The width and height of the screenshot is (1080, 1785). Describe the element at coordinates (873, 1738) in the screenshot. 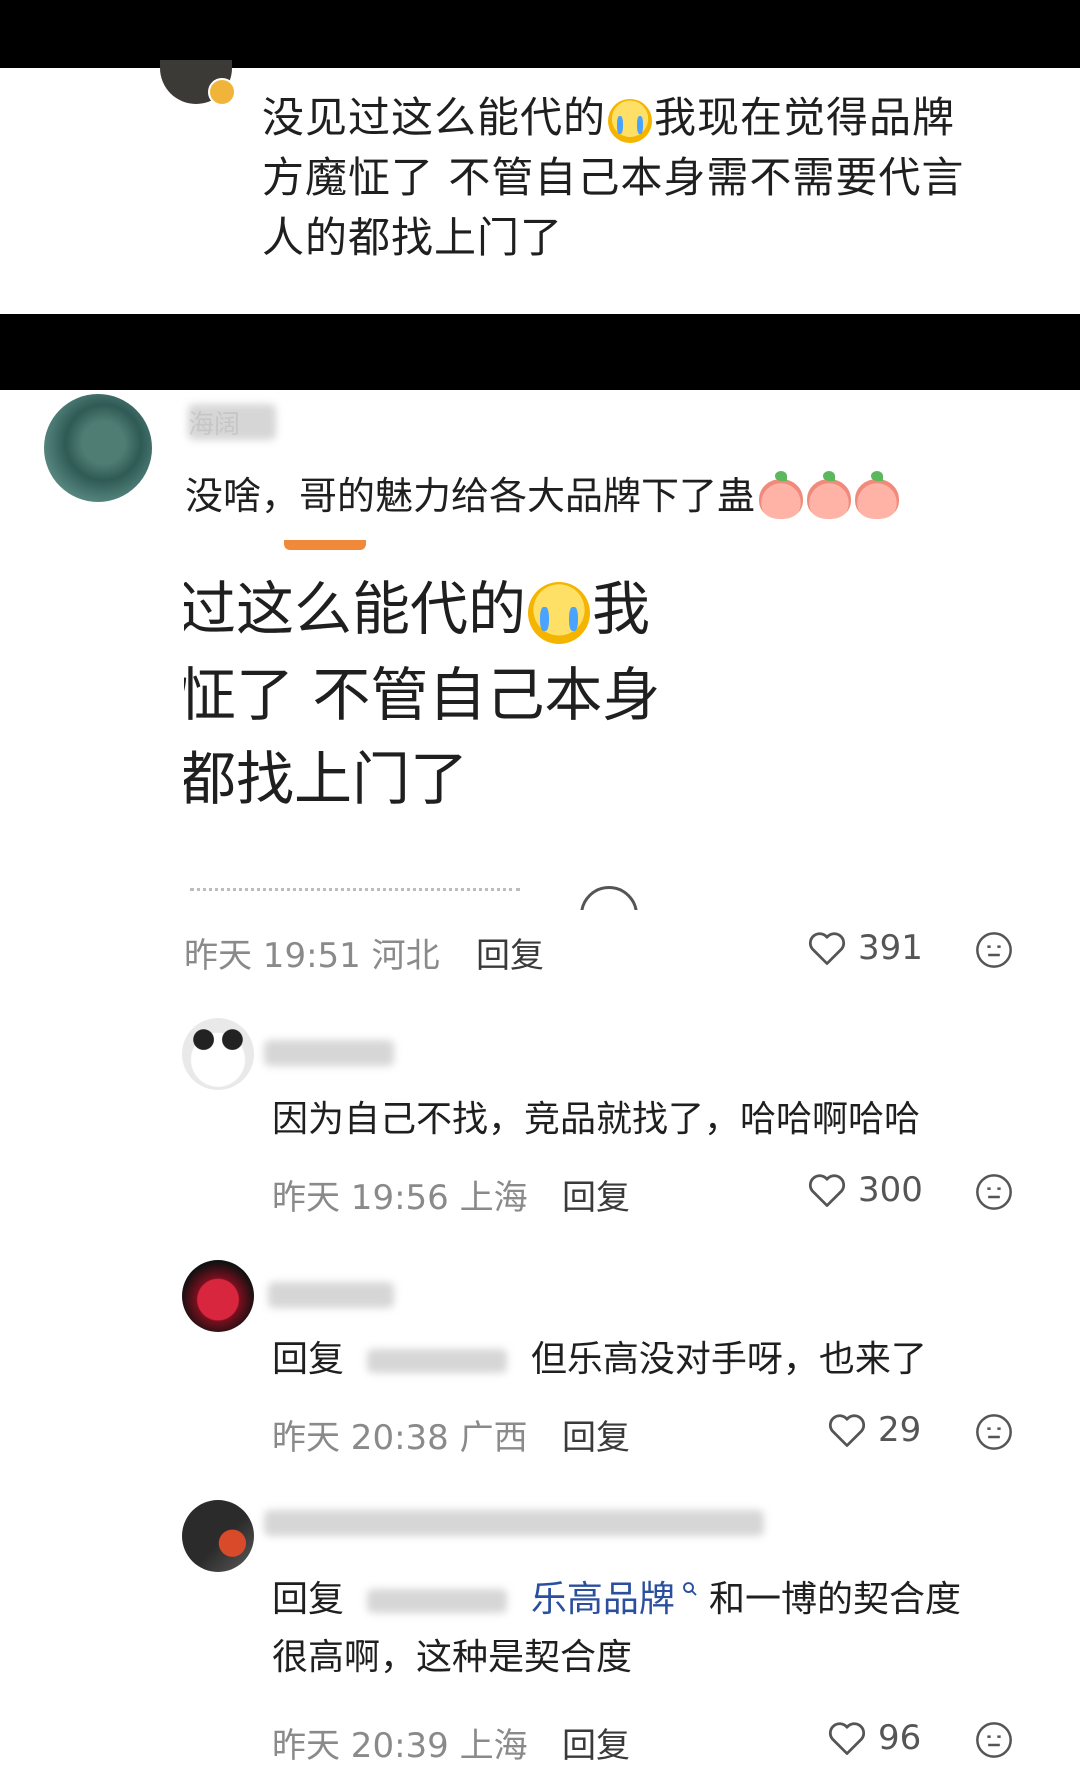

I see `reply-3-like-button: 96` at that location.